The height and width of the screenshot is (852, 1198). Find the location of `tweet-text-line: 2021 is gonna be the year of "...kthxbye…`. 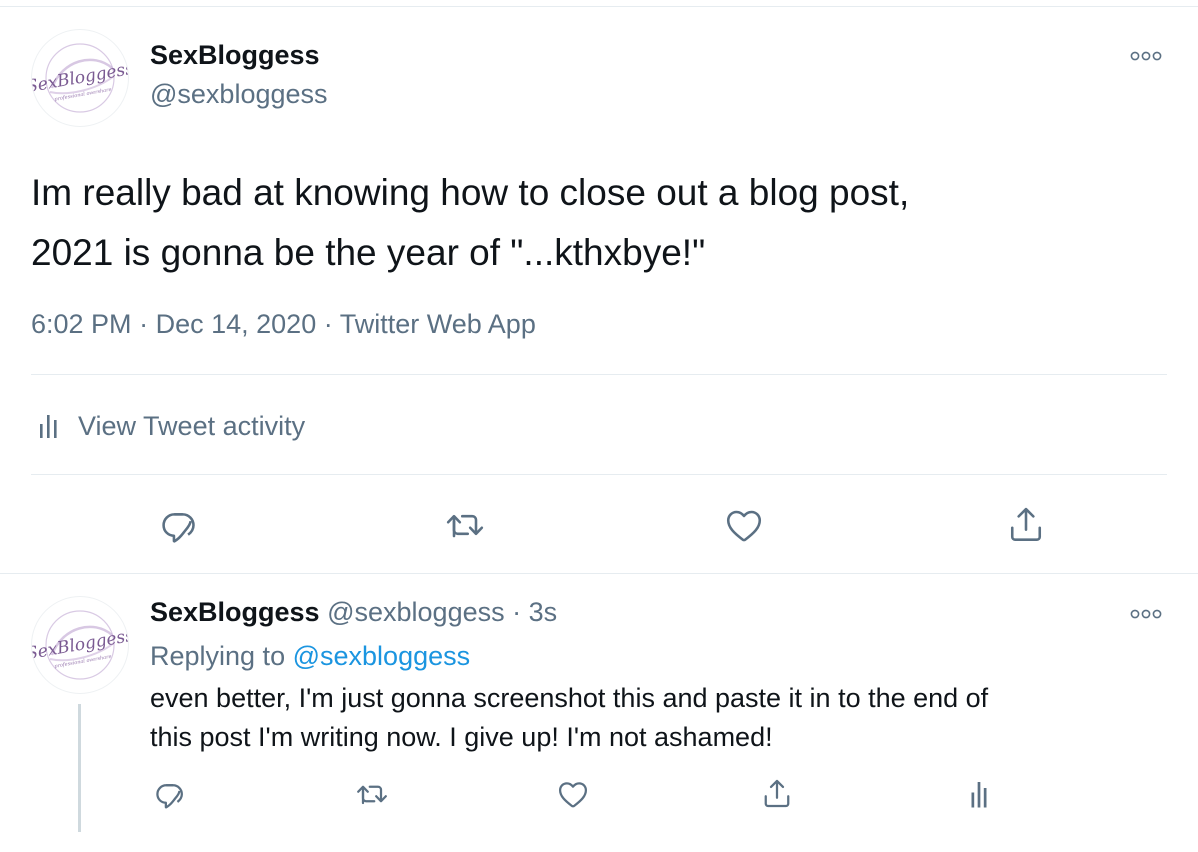

tweet-text-line: 2021 is gonna be the year of "...kthxbye… is located at coordinates (368, 252).